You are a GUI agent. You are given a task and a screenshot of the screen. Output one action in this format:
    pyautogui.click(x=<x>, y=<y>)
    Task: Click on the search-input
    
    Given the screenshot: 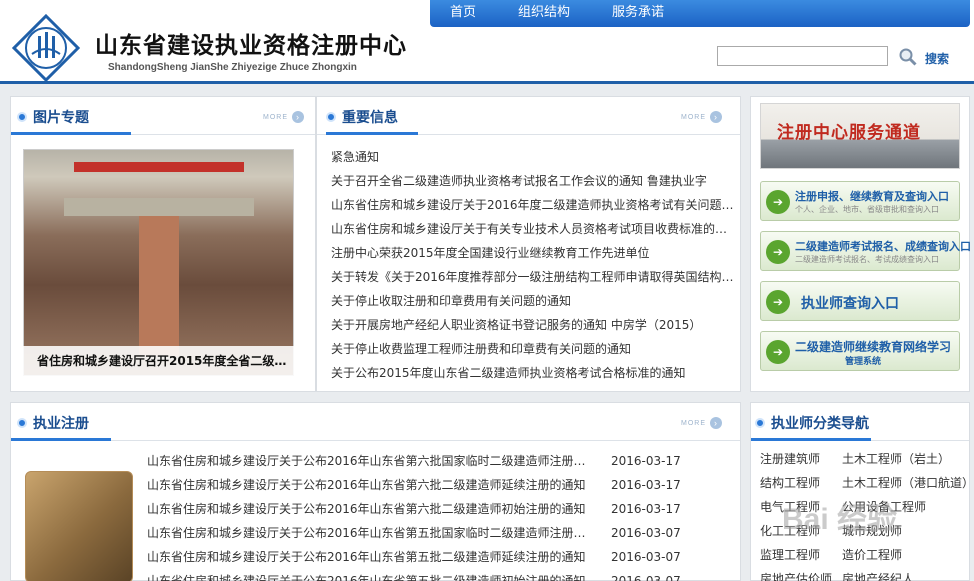 What is the action you would take?
    pyautogui.click(x=802, y=56)
    